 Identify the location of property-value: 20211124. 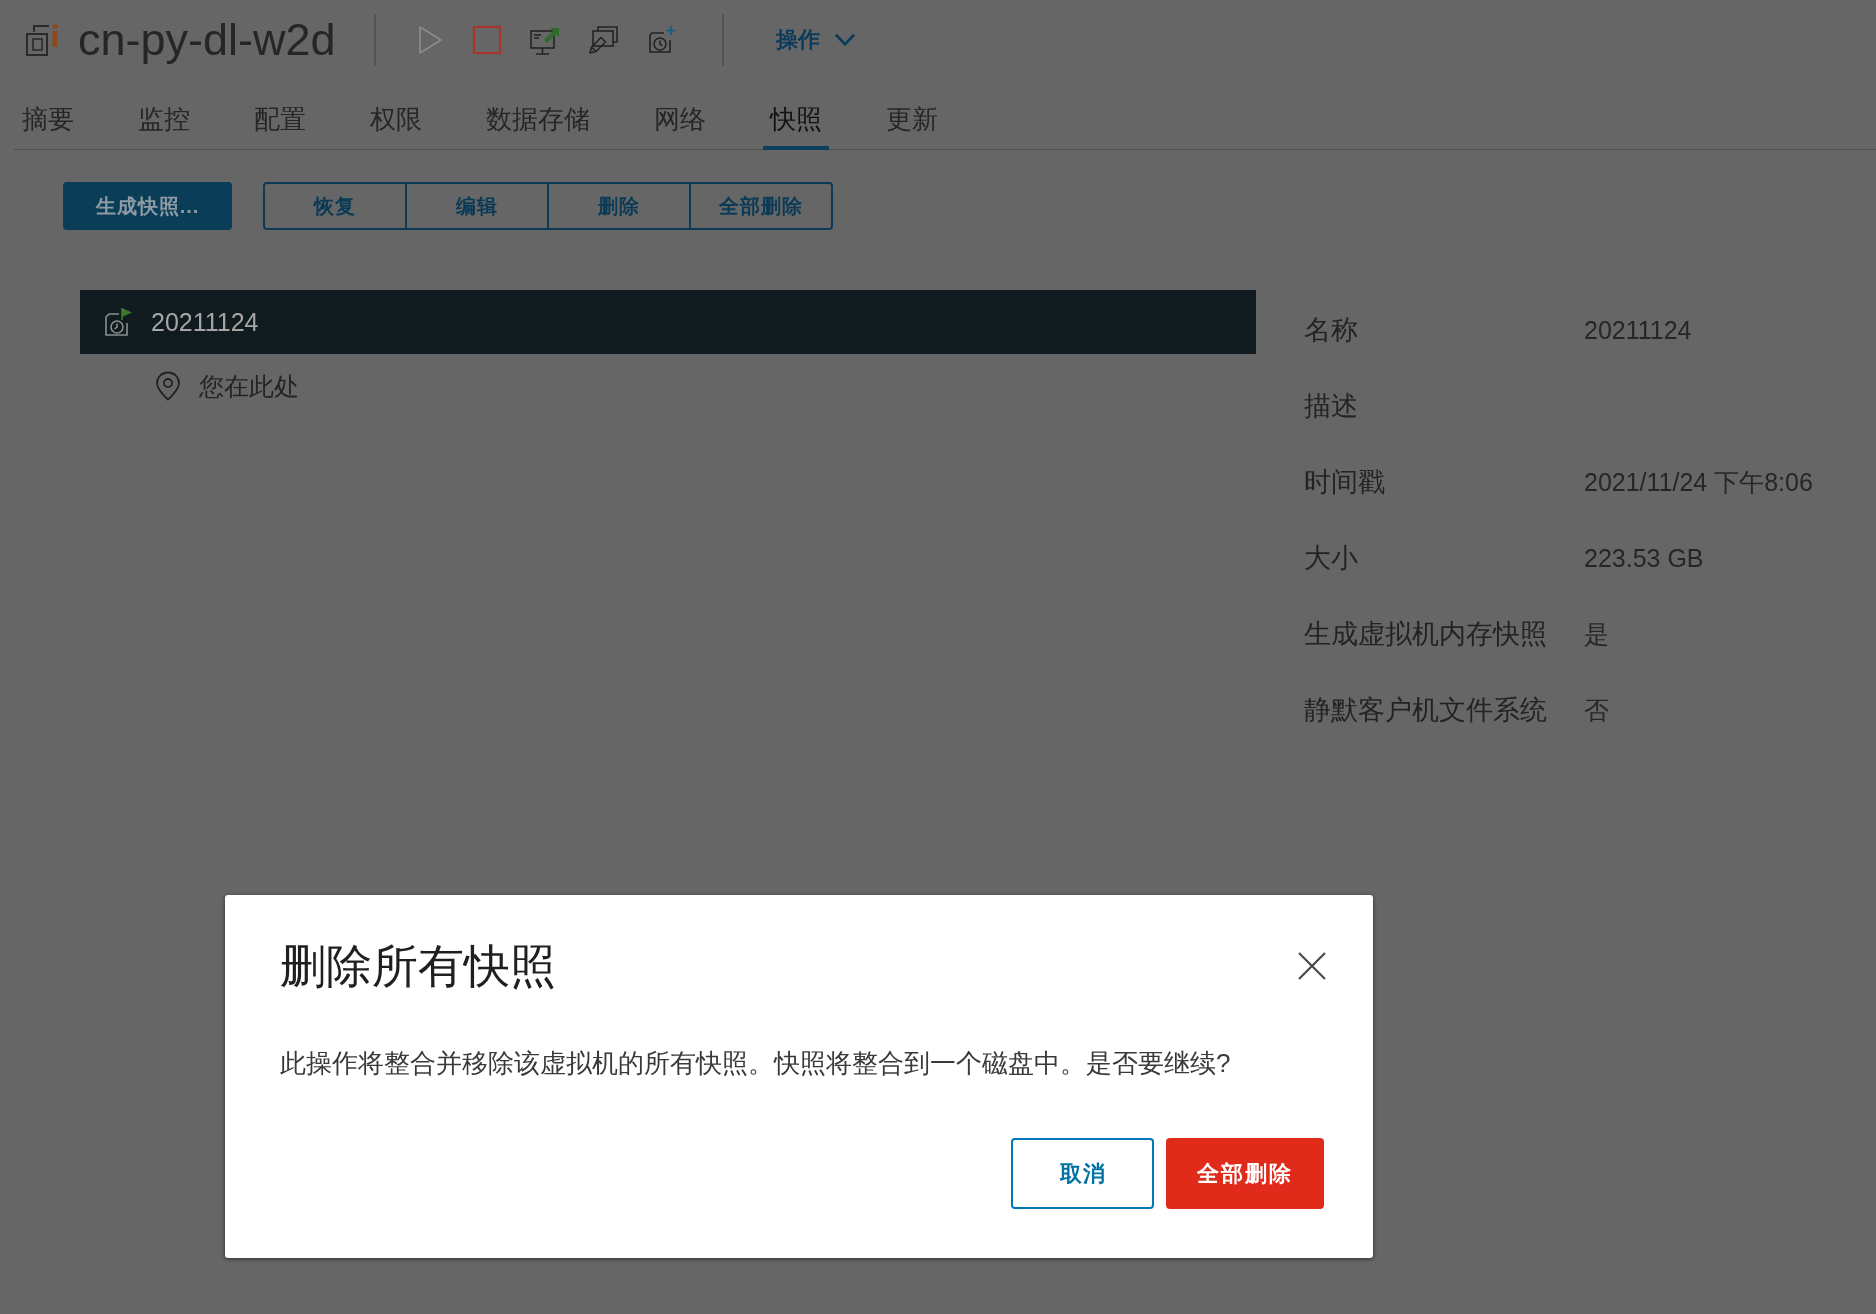
(1638, 330).